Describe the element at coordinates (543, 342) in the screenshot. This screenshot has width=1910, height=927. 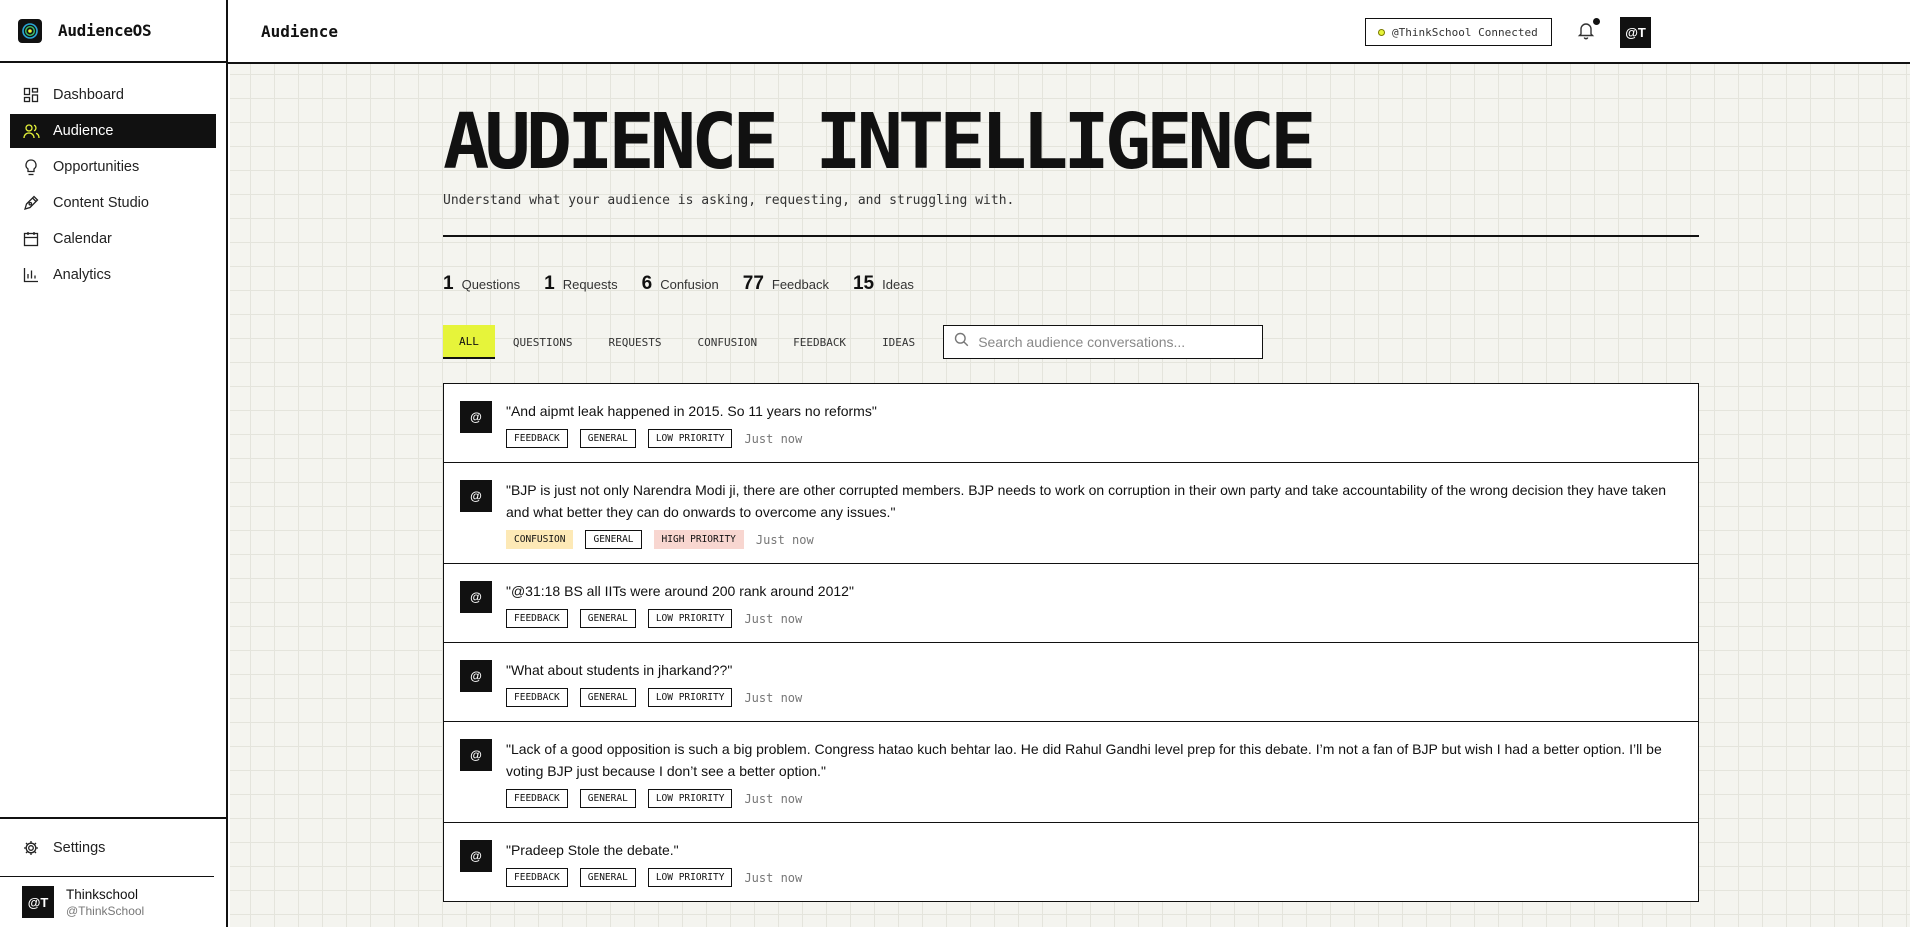
I see `tab-questions: QUESTIONS` at that location.